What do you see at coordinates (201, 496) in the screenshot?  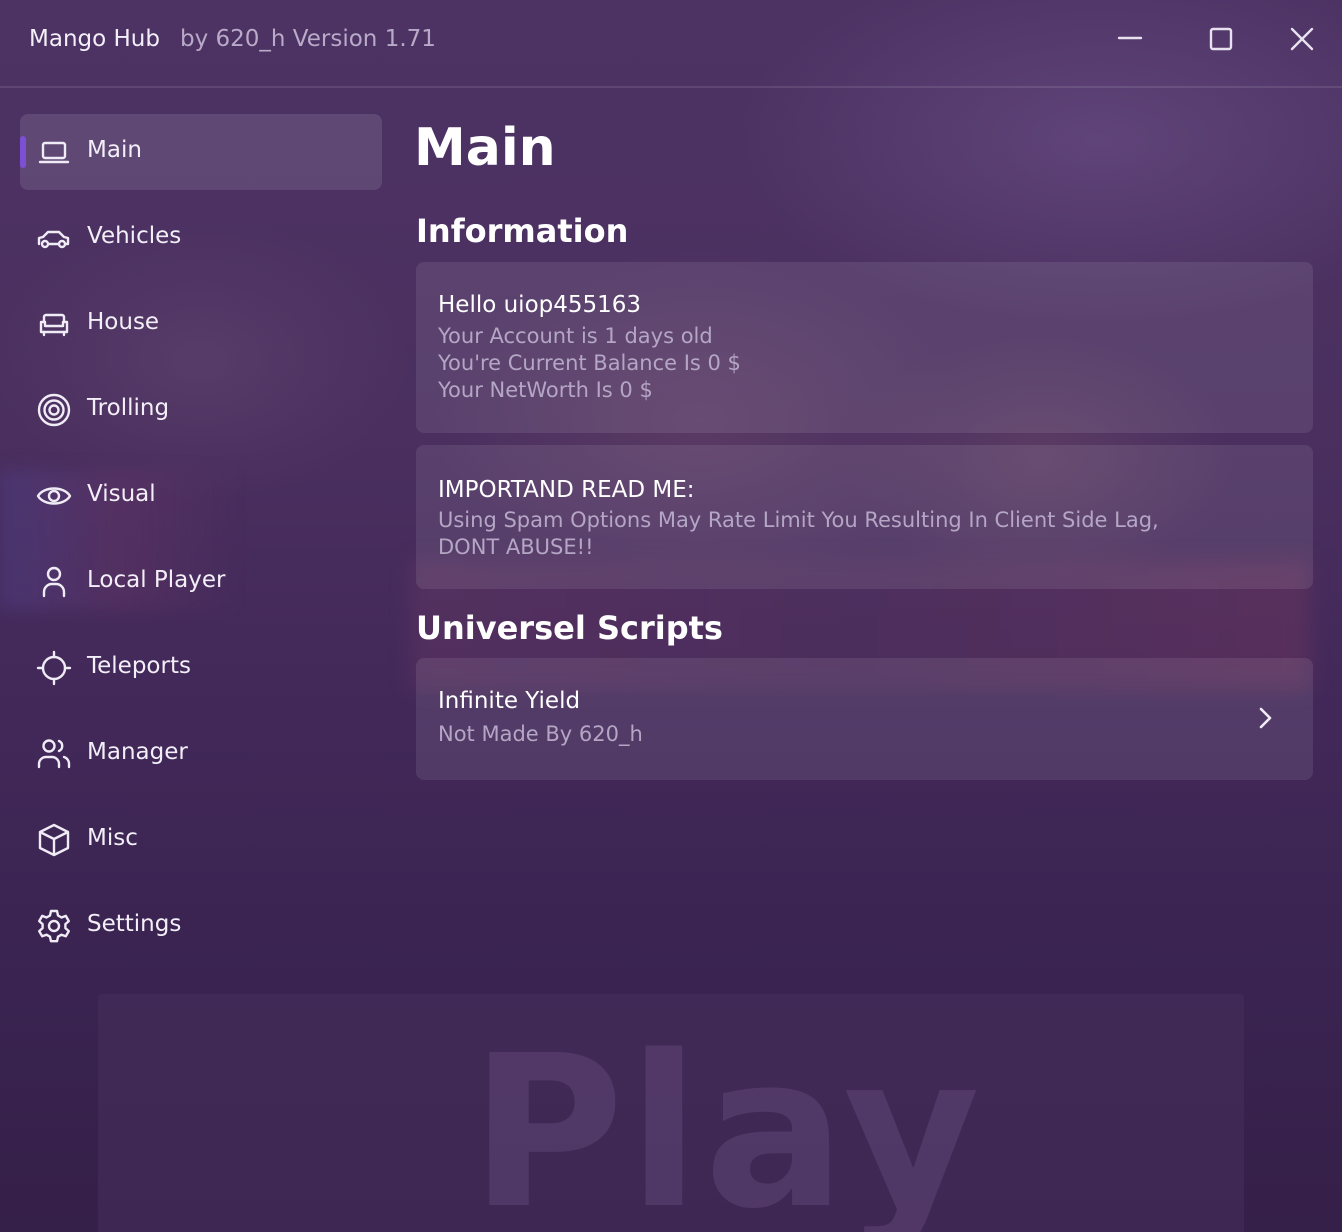 I see `sidebar-item-visual: Visual` at bounding box center [201, 496].